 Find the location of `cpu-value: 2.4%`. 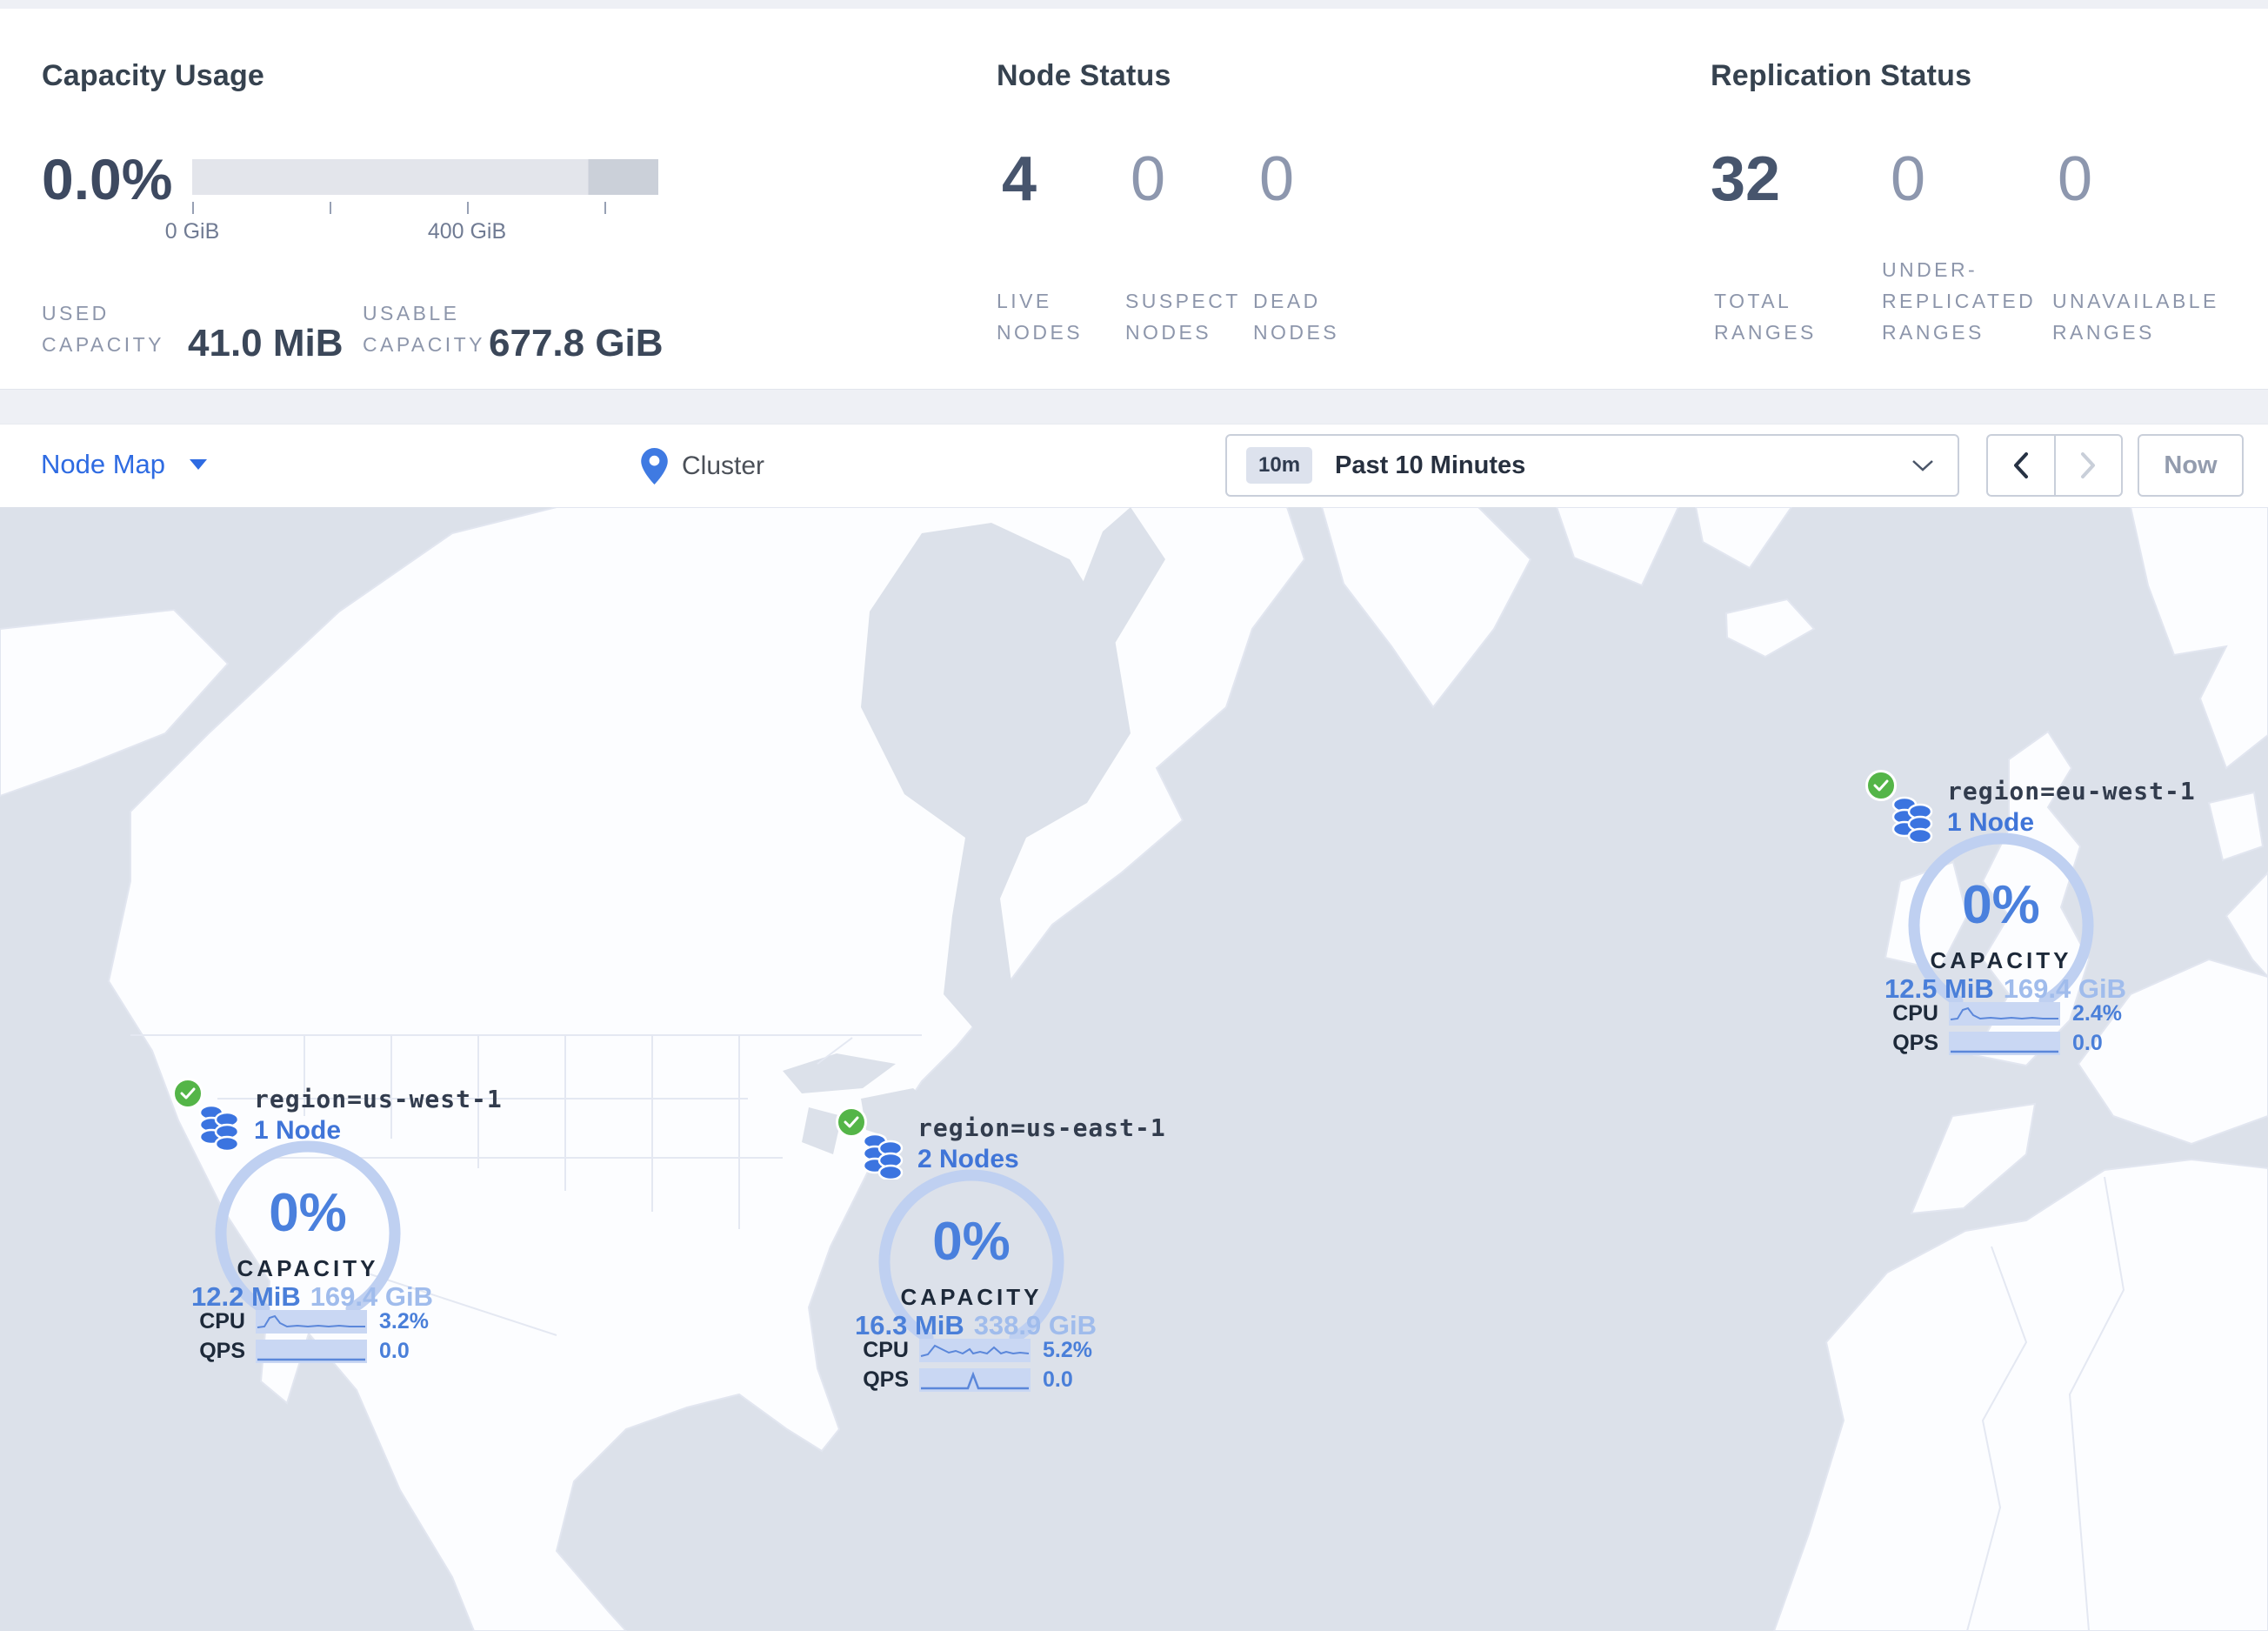

cpu-value: 2.4% is located at coordinates (2097, 1013).